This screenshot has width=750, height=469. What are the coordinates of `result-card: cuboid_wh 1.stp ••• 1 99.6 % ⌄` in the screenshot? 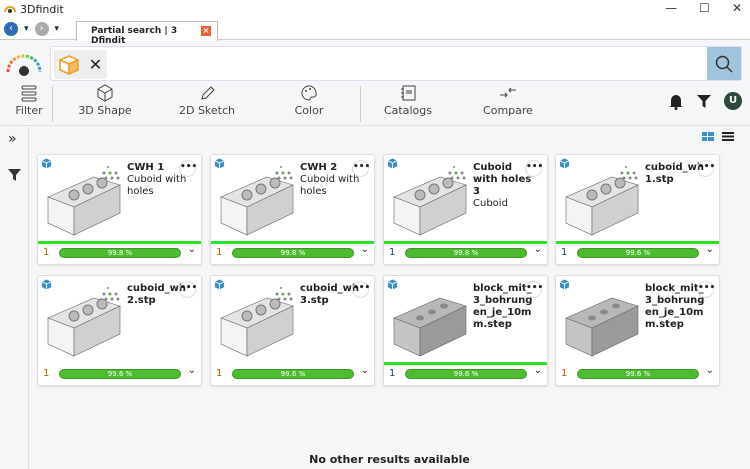 It's located at (637, 209).